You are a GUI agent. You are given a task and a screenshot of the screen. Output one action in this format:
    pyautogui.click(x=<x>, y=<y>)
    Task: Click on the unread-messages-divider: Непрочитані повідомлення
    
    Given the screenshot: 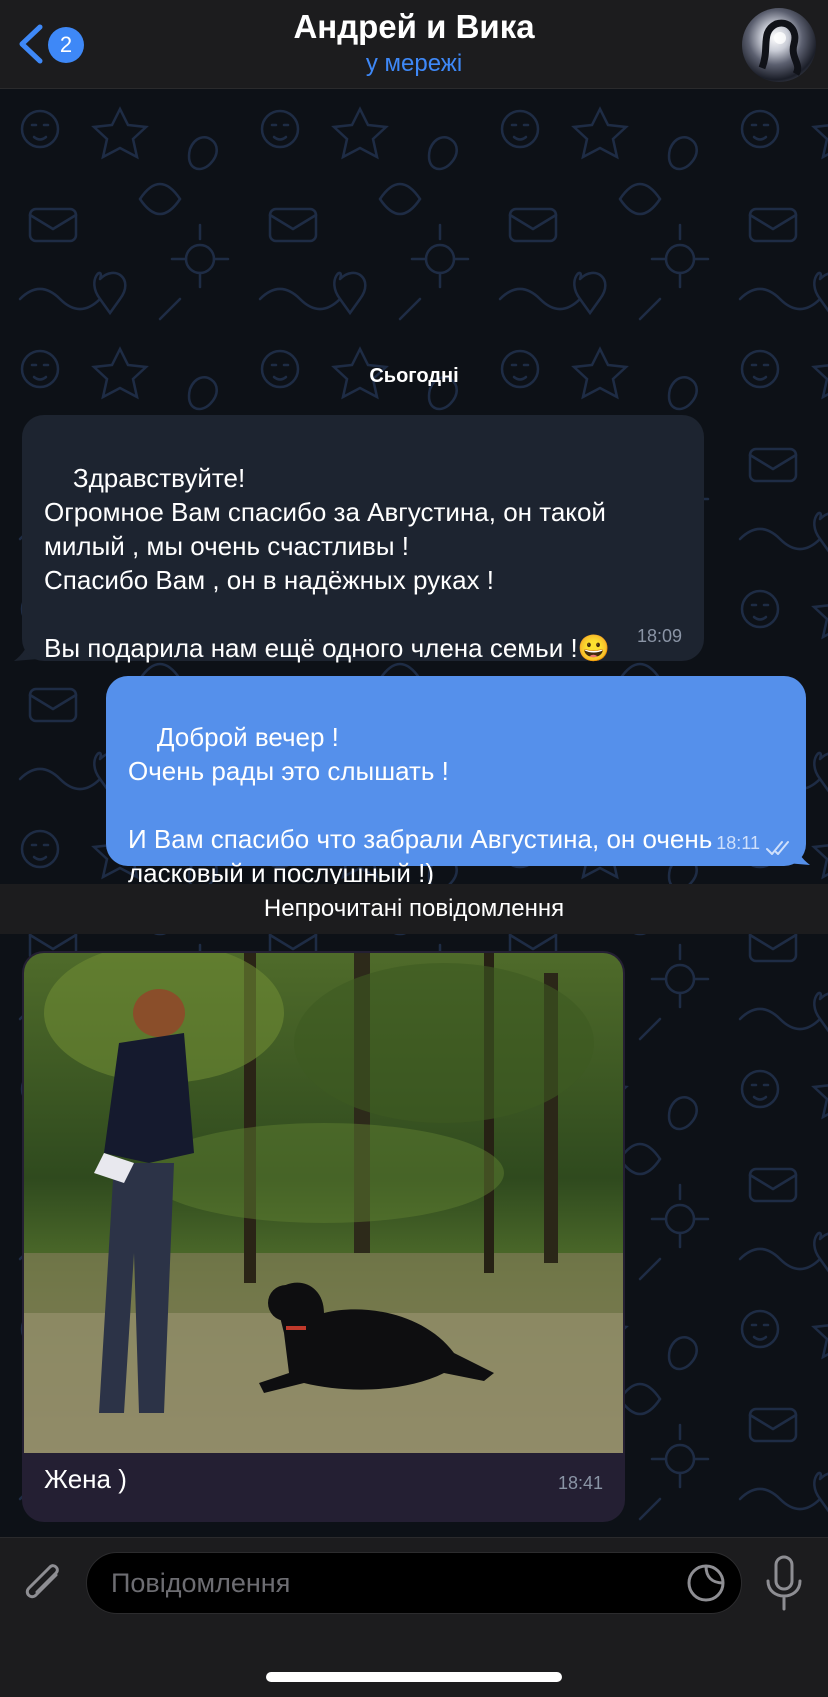 What is the action you would take?
    pyautogui.click(x=414, y=909)
    